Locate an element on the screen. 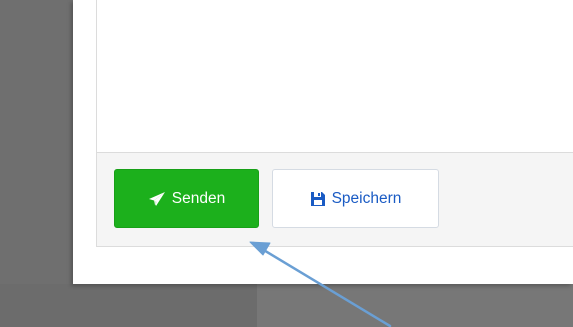 Image resolution: width=573 pixels, height=327 pixels. send-button: Senden is located at coordinates (186, 198).